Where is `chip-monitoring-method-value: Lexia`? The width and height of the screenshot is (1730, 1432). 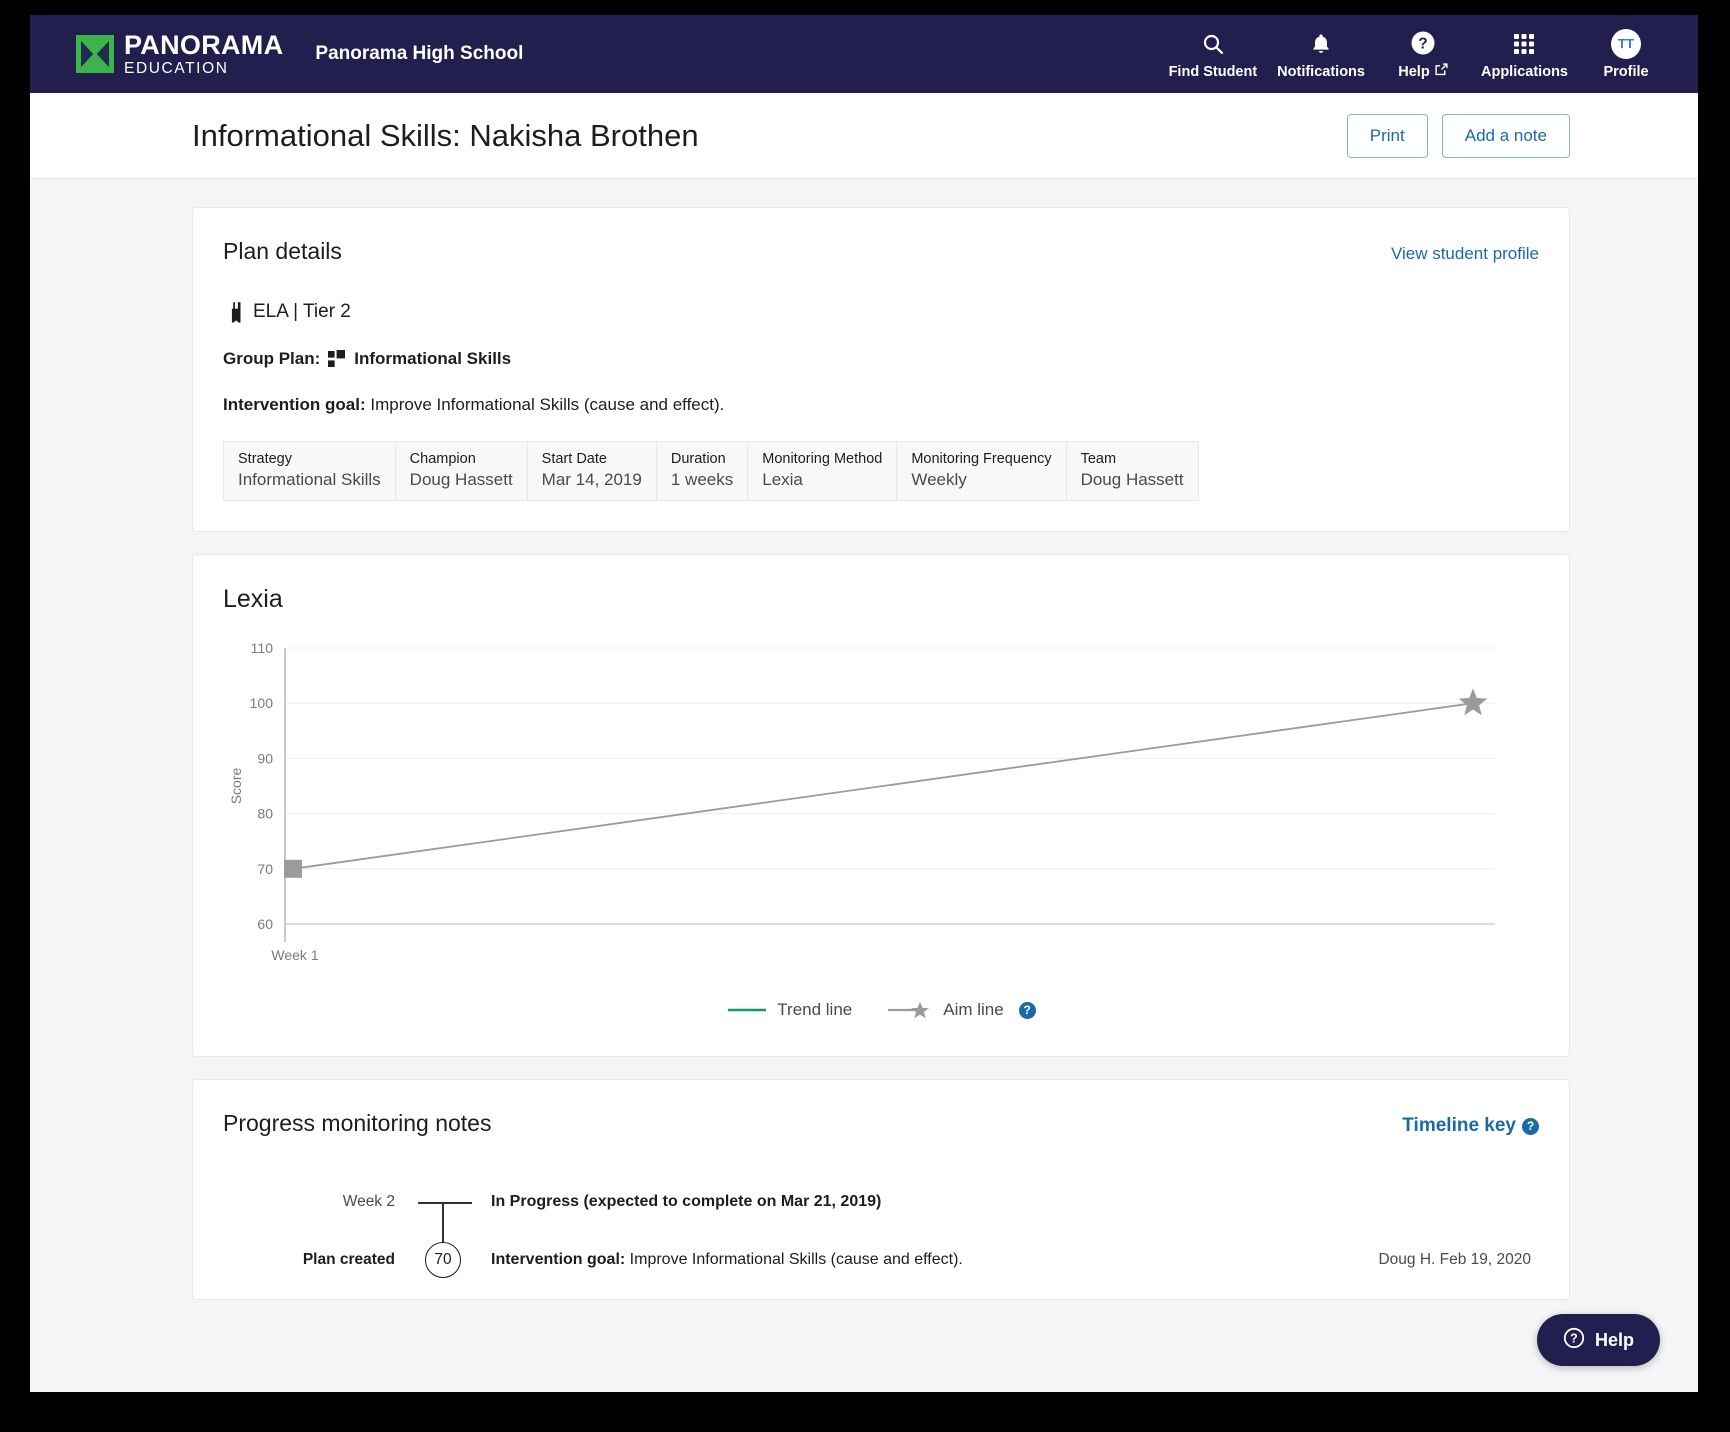 chip-monitoring-method-value: Lexia is located at coordinates (782, 479).